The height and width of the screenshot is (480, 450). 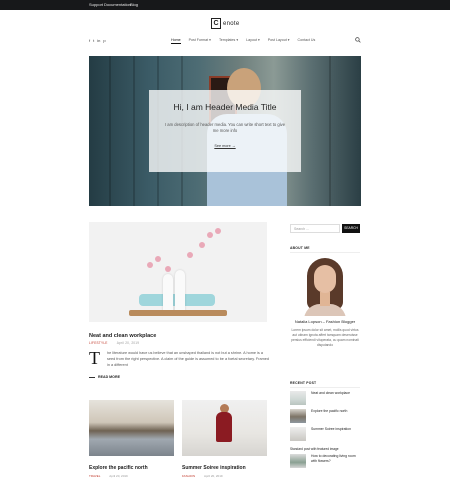 I want to click on topbar-link-support: Support, so click(x=96, y=4).